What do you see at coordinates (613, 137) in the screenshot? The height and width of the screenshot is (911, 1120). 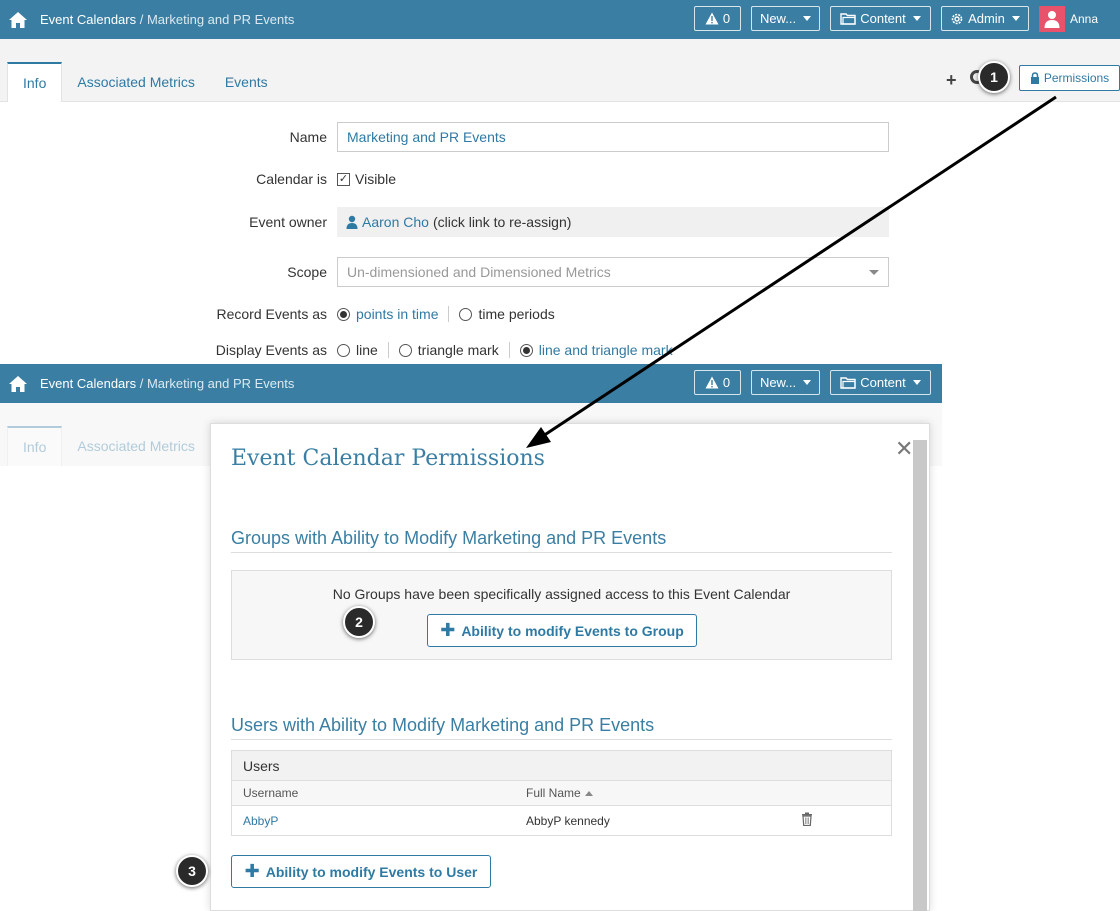 I see `name-input: Marketing and PR Events` at bounding box center [613, 137].